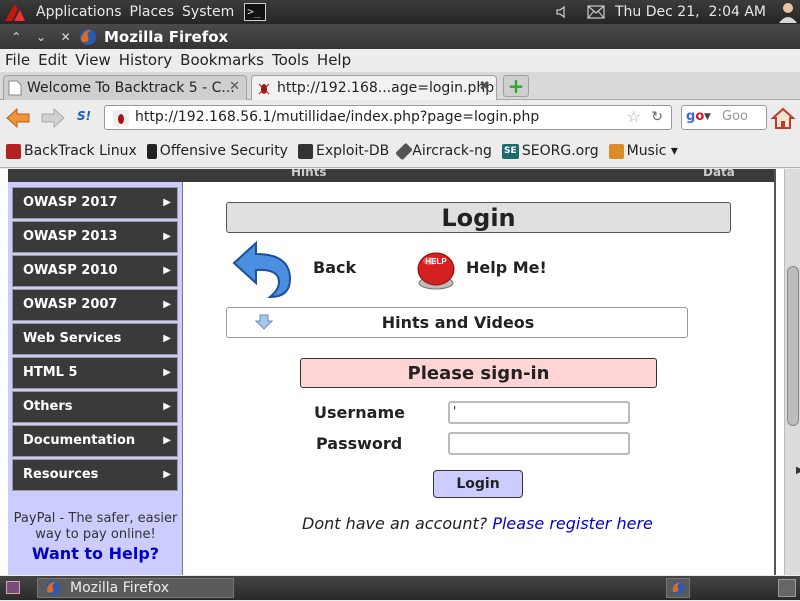 The image size is (800, 601). I want to click on bookmark-label: Aircrack-ng, so click(452, 151).